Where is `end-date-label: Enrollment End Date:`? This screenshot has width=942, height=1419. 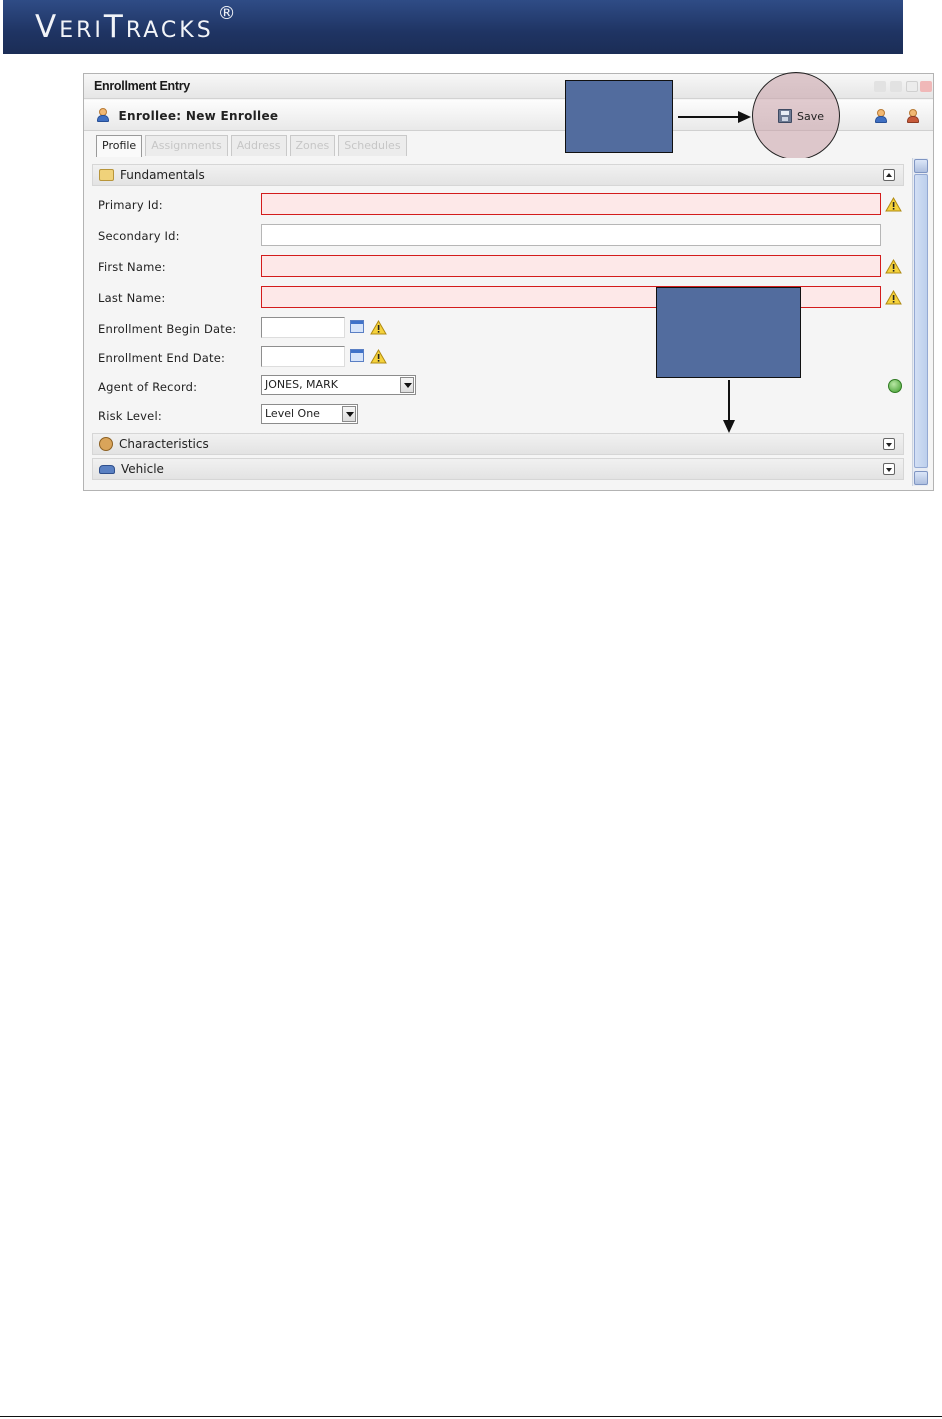
end-date-label: Enrollment End Date: is located at coordinates (162, 358).